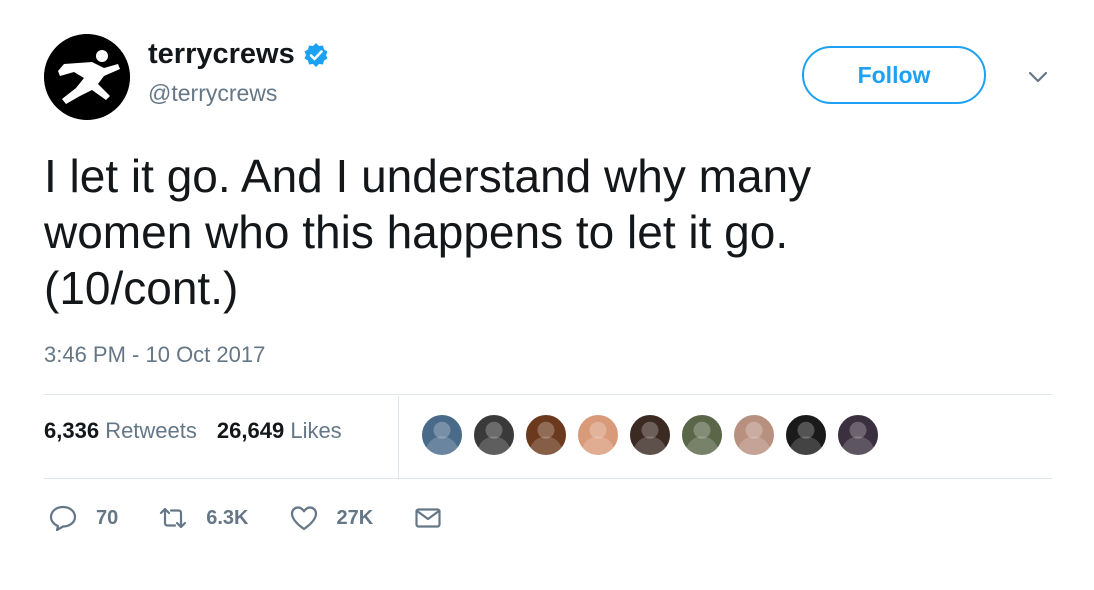 The width and height of the screenshot is (1094, 590). Describe the element at coordinates (107, 517) in the screenshot. I see `reply-count: 70` at that location.